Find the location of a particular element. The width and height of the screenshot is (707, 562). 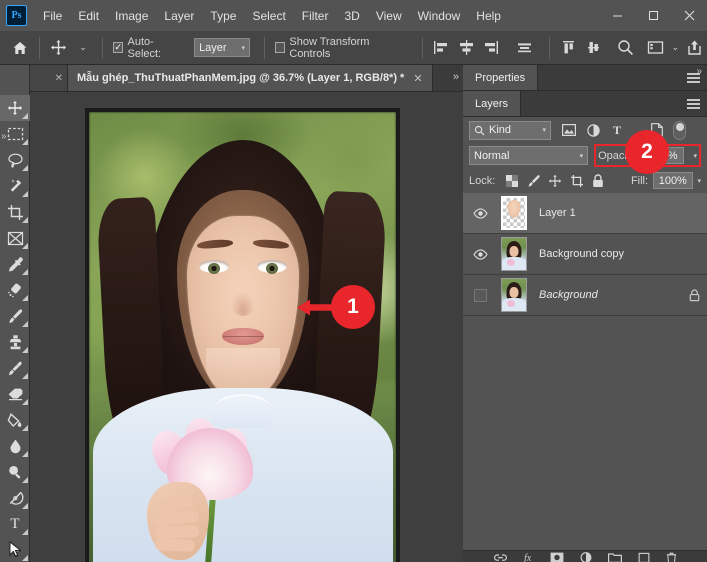

show-transform-controls-checkbox: Show Transform Controls is located at coordinates (340, 48).